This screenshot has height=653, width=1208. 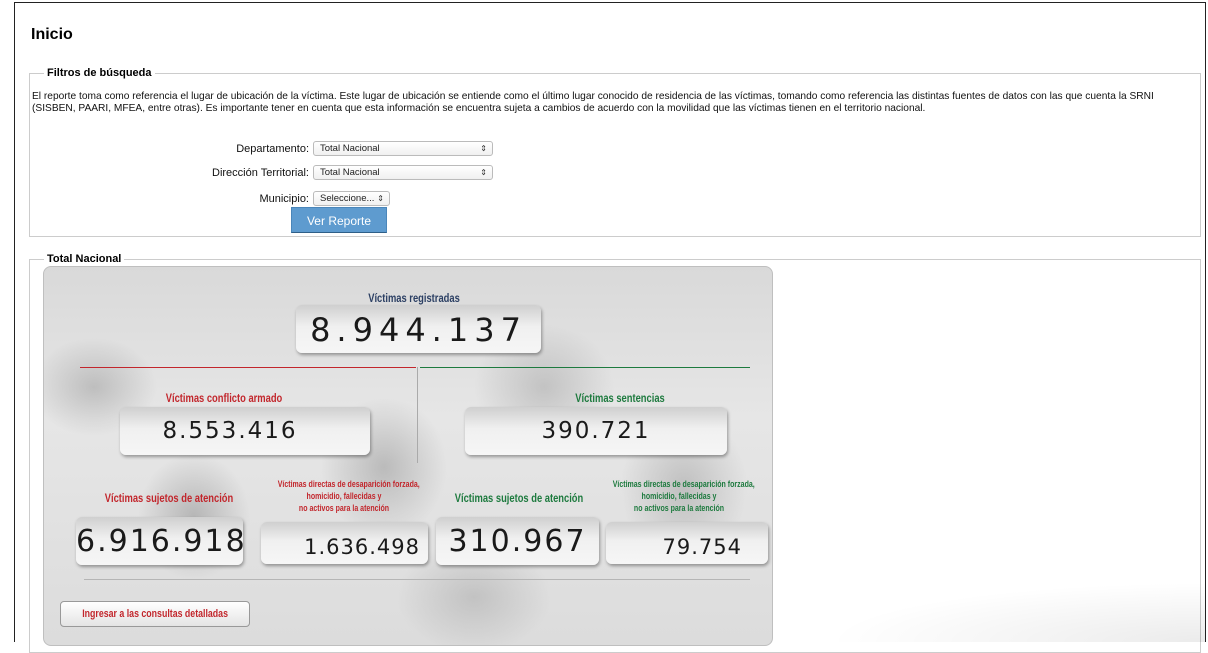 I want to click on conflicto-value: 8.553.416, so click(x=230, y=431).